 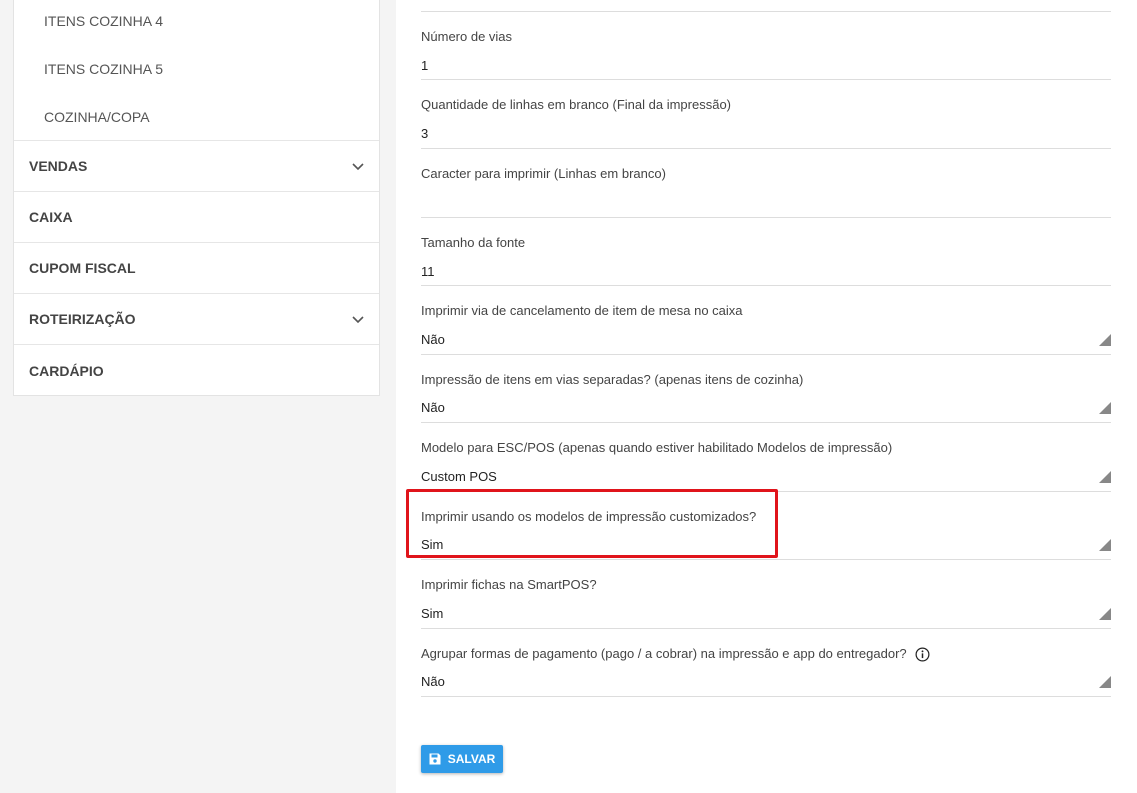 What do you see at coordinates (196, 22) in the screenshot?
I see `sidebar-subitem-itens-cozinha-4: ITENS COZINHA 4` at bounding box center [196, 22].